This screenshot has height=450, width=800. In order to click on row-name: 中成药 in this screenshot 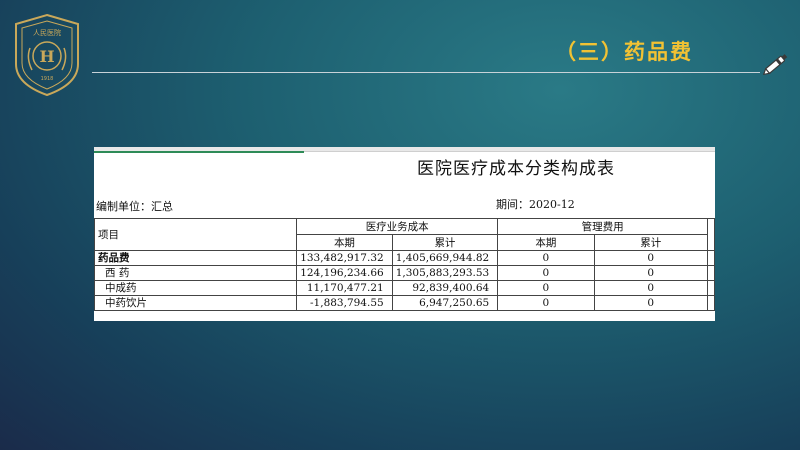, I will do `click(196, 288)`.